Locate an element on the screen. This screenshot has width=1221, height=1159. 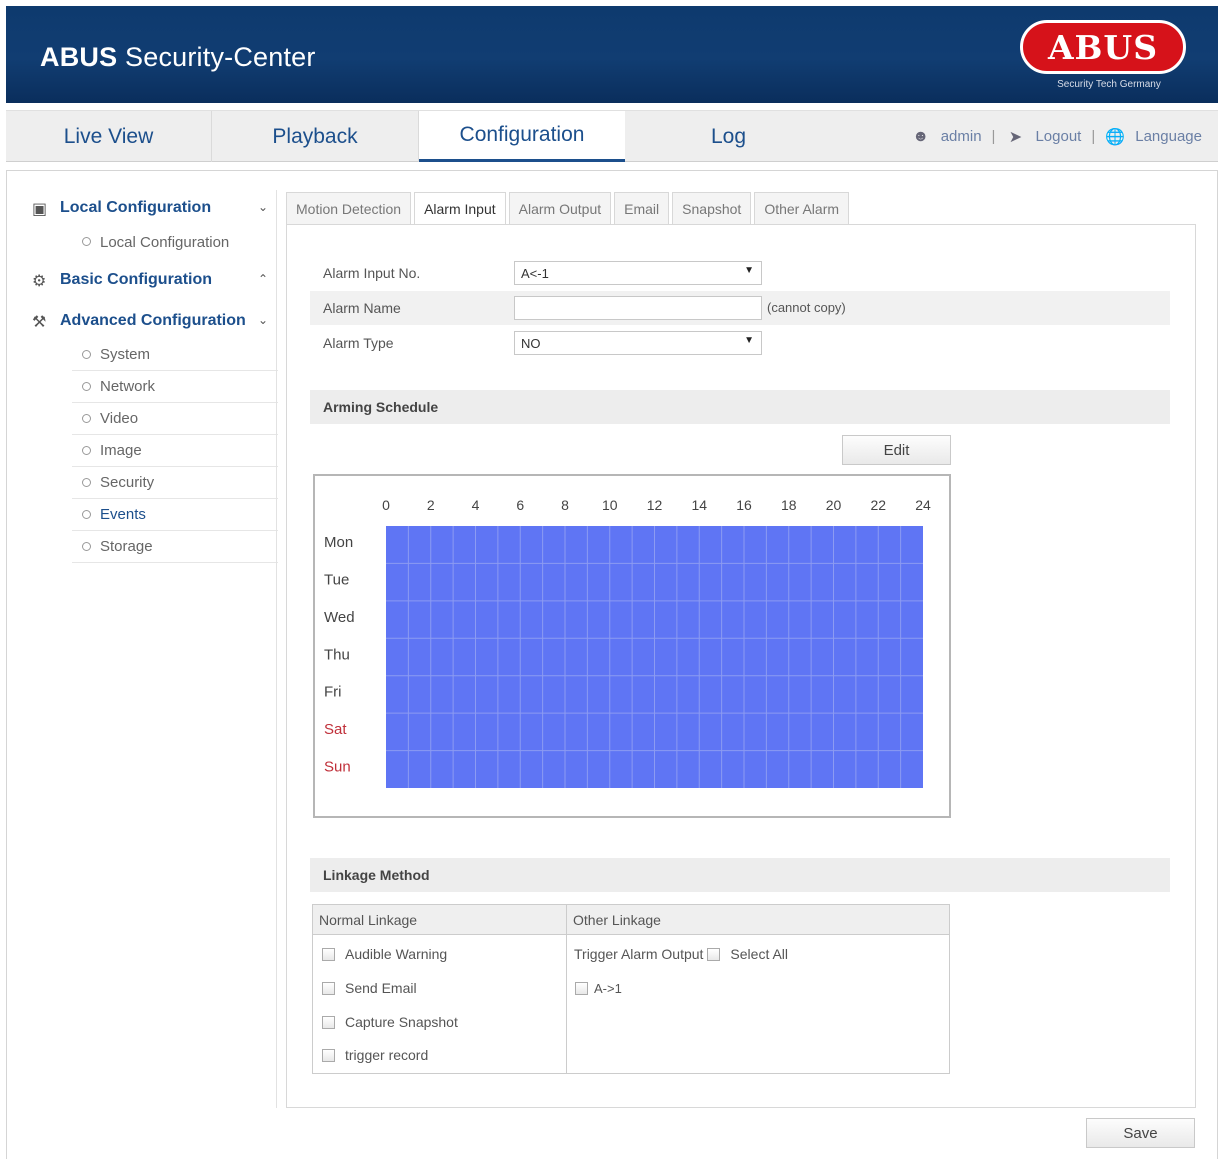
subtab-other-alarm: Other Alarm is located at coordinates (802, 208).